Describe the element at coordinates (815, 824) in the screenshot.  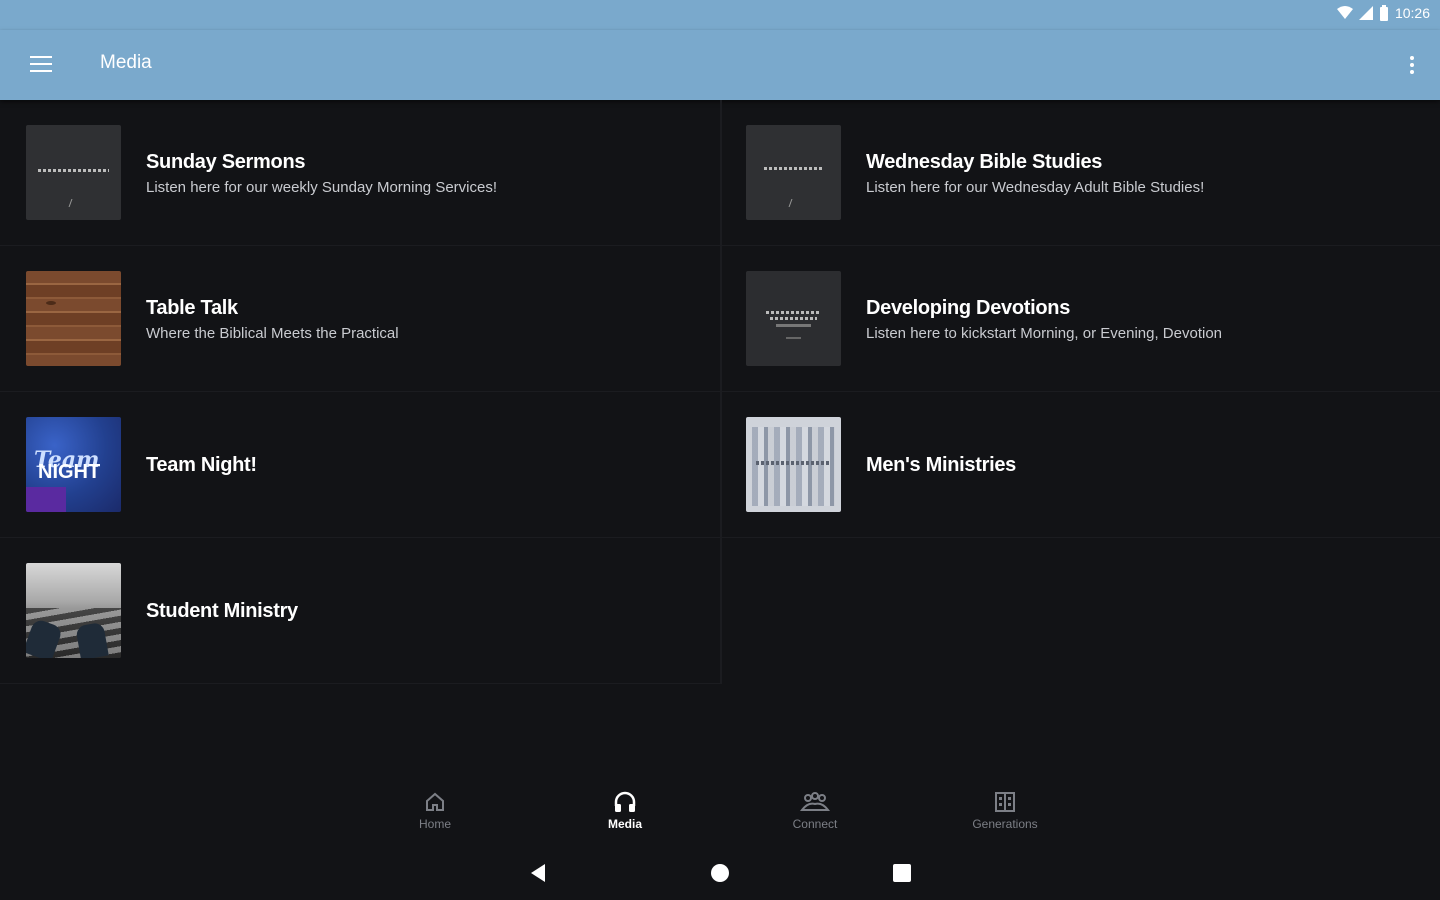
I see `nav-label: Connect` at that location.